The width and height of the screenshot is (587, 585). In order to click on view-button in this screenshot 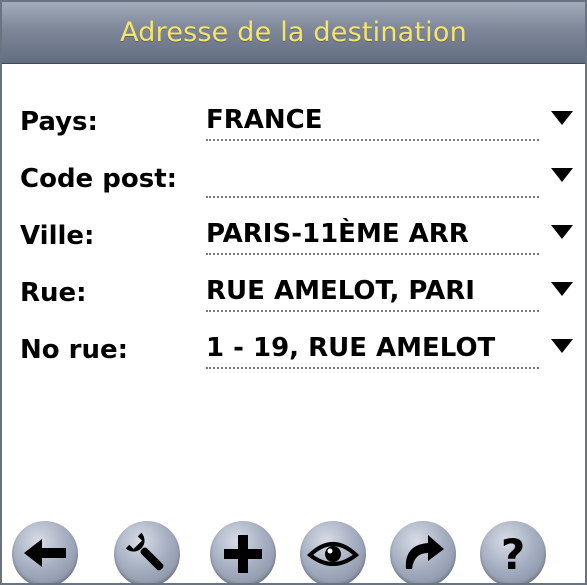, I will do `click(333, 552)`.